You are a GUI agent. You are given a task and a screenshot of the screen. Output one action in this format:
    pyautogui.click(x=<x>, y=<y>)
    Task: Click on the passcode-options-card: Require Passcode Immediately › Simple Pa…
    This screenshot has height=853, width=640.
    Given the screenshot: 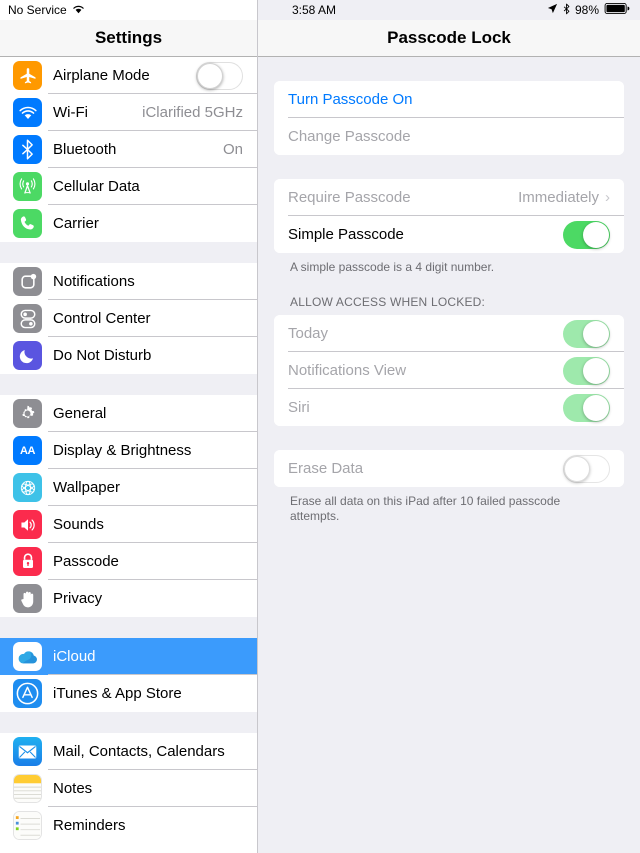 What is the action you would take?
    pyautogui.click(x=449, y=216)
    